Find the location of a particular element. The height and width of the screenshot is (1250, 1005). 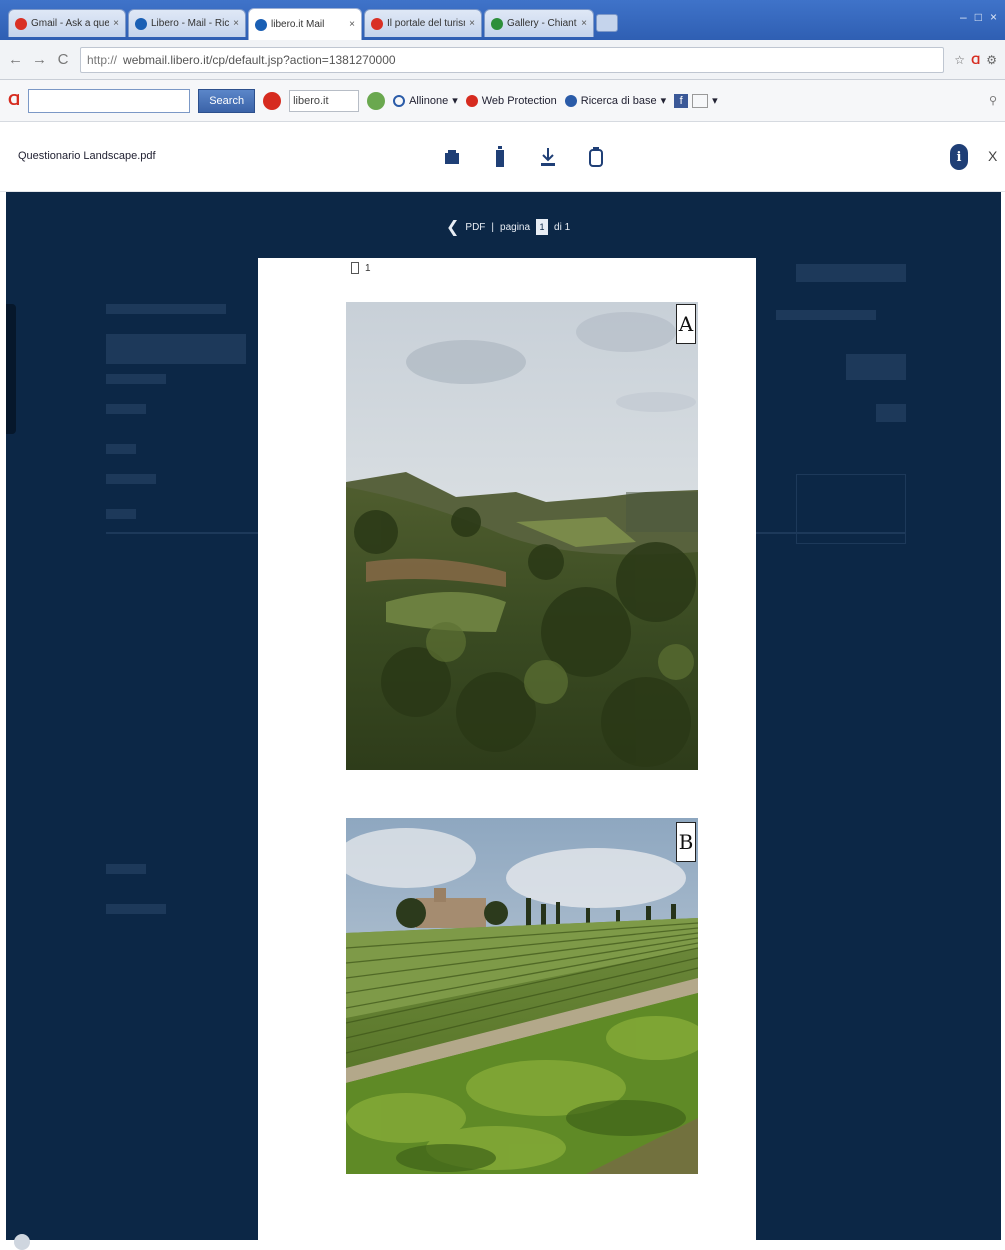

toolbar-item-web-protection: Web Protection is located at coordinates (511, 100).